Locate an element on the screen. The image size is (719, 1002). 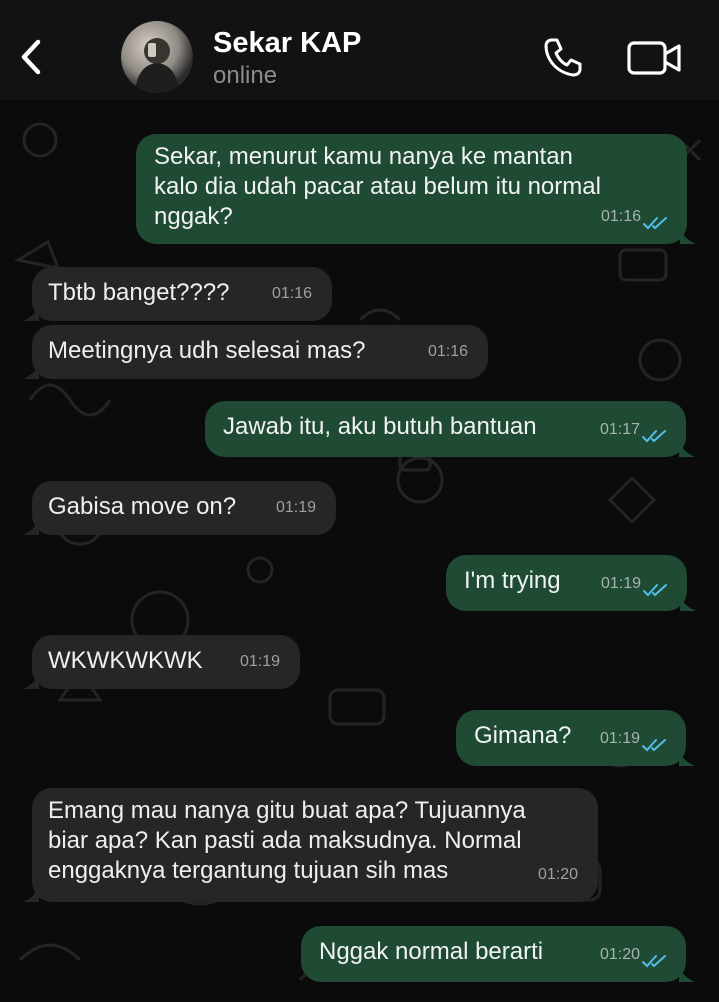
chat-header: Sekar KAP online is located at coordinates (359, 50).